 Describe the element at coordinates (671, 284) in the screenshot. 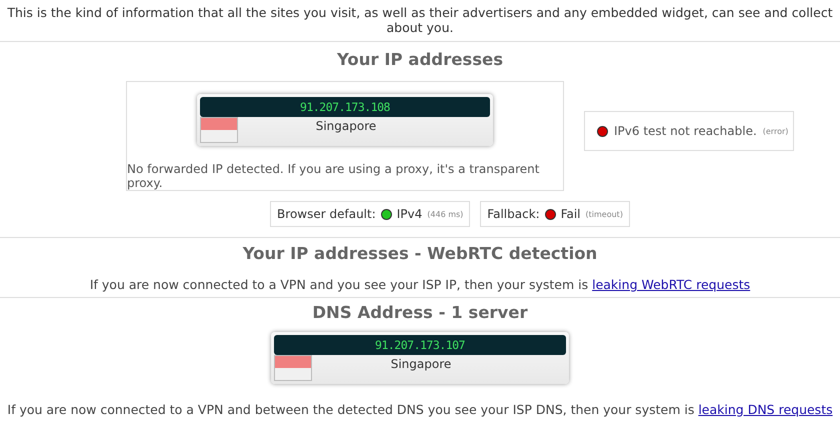

I see `webrtc-link: leaking WebRTC requests` at that location.